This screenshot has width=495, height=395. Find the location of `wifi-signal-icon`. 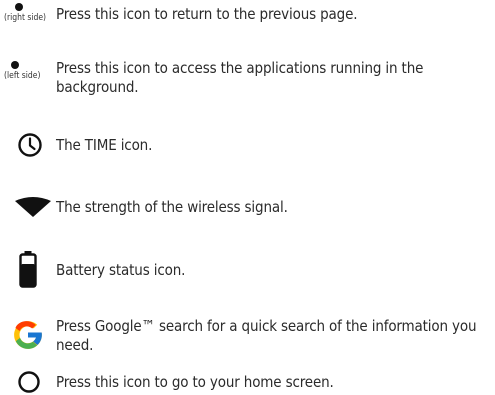

wifi-signal-icon is located at coordinates (33, 207).